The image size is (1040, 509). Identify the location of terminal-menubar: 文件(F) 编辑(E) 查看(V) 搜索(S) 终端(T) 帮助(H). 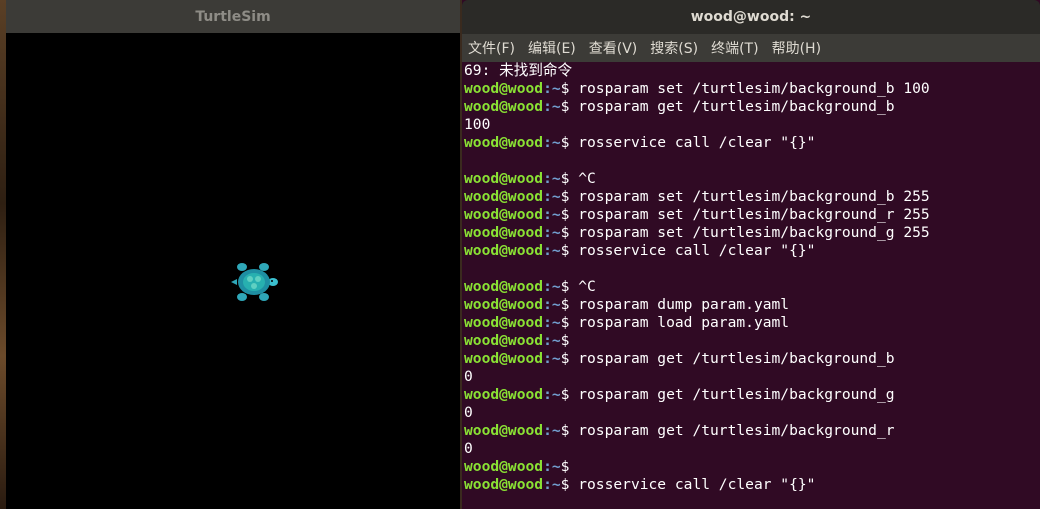
(751, 48).